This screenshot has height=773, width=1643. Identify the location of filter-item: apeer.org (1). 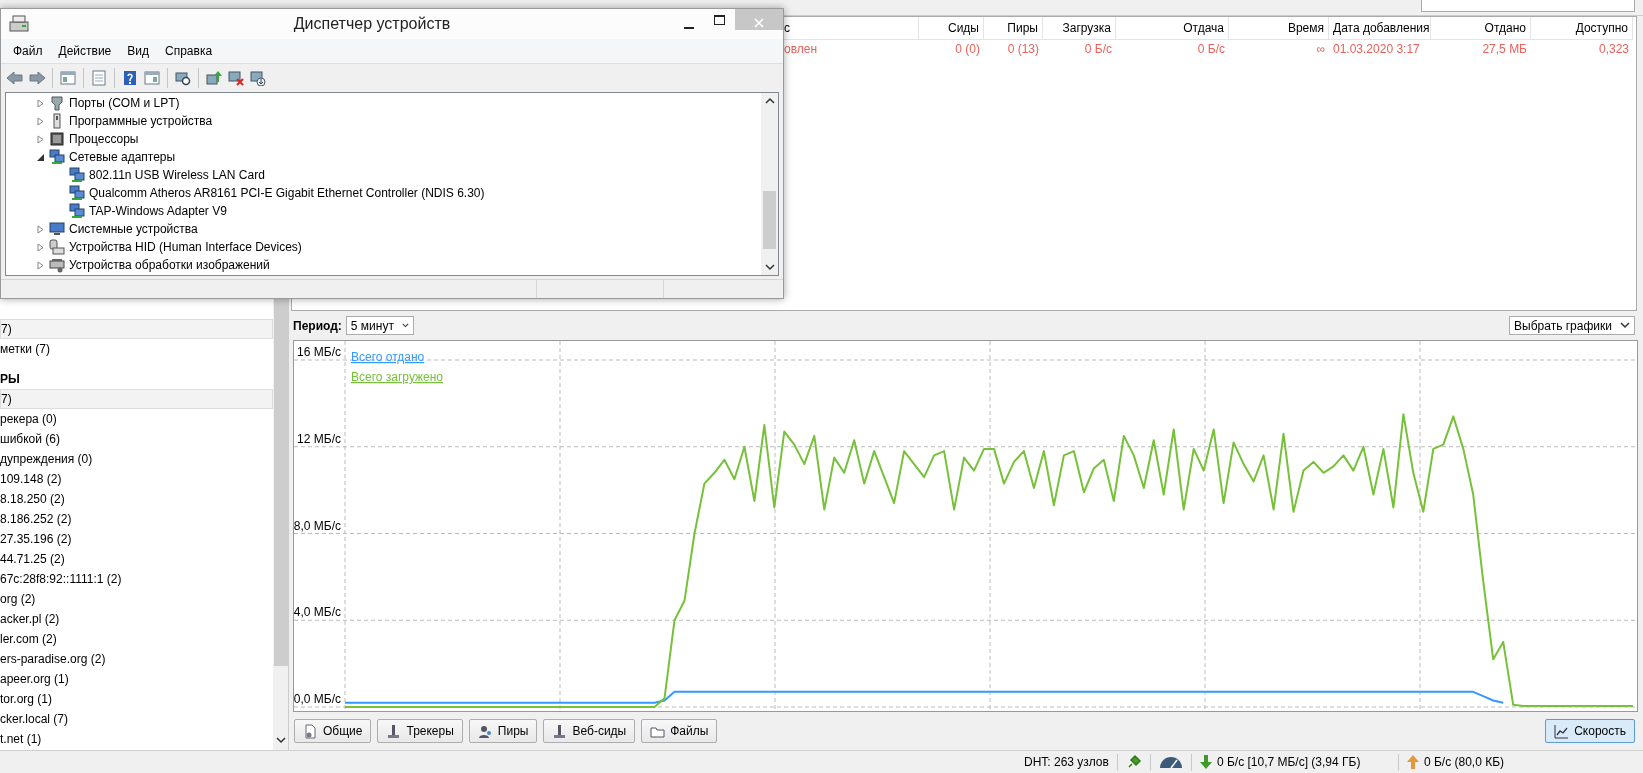
(136, 679).